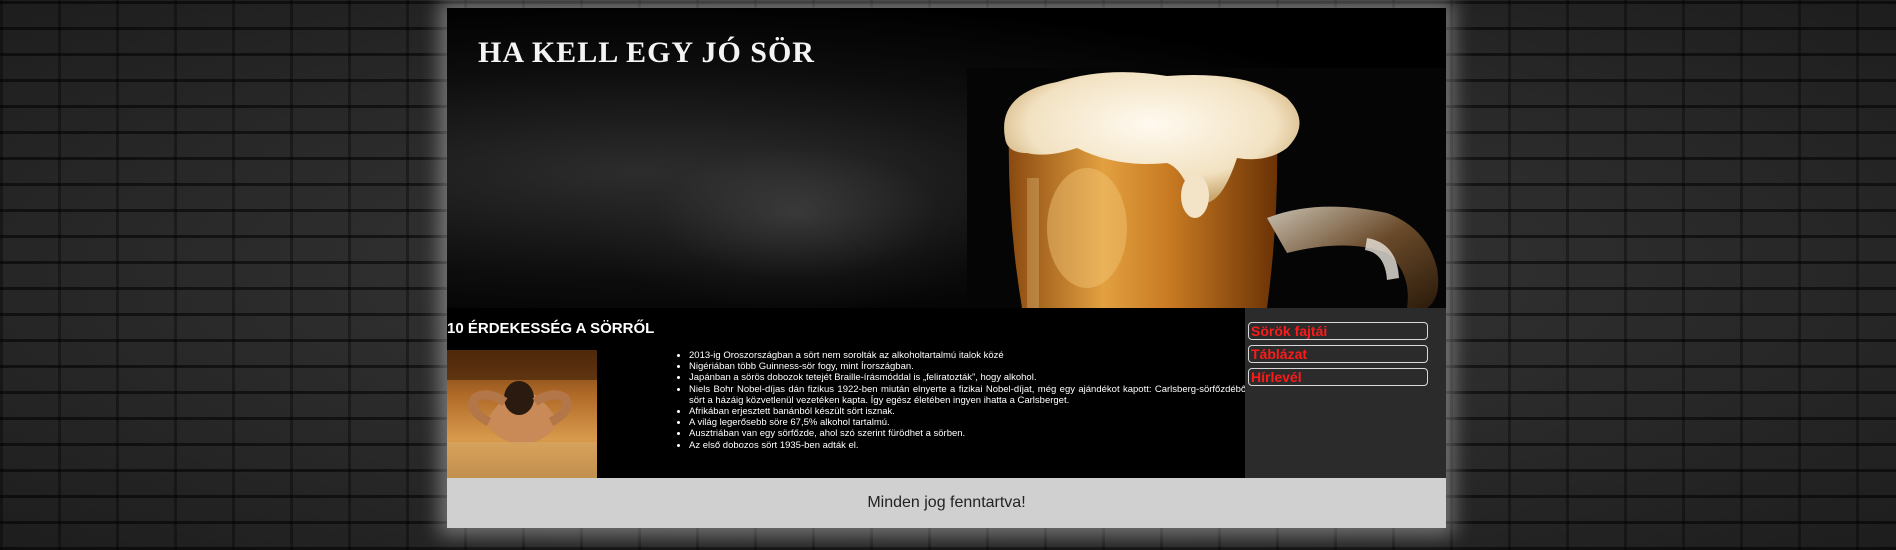  I want to click on footer: Minden jog fenntartva!, so click(946, 503).